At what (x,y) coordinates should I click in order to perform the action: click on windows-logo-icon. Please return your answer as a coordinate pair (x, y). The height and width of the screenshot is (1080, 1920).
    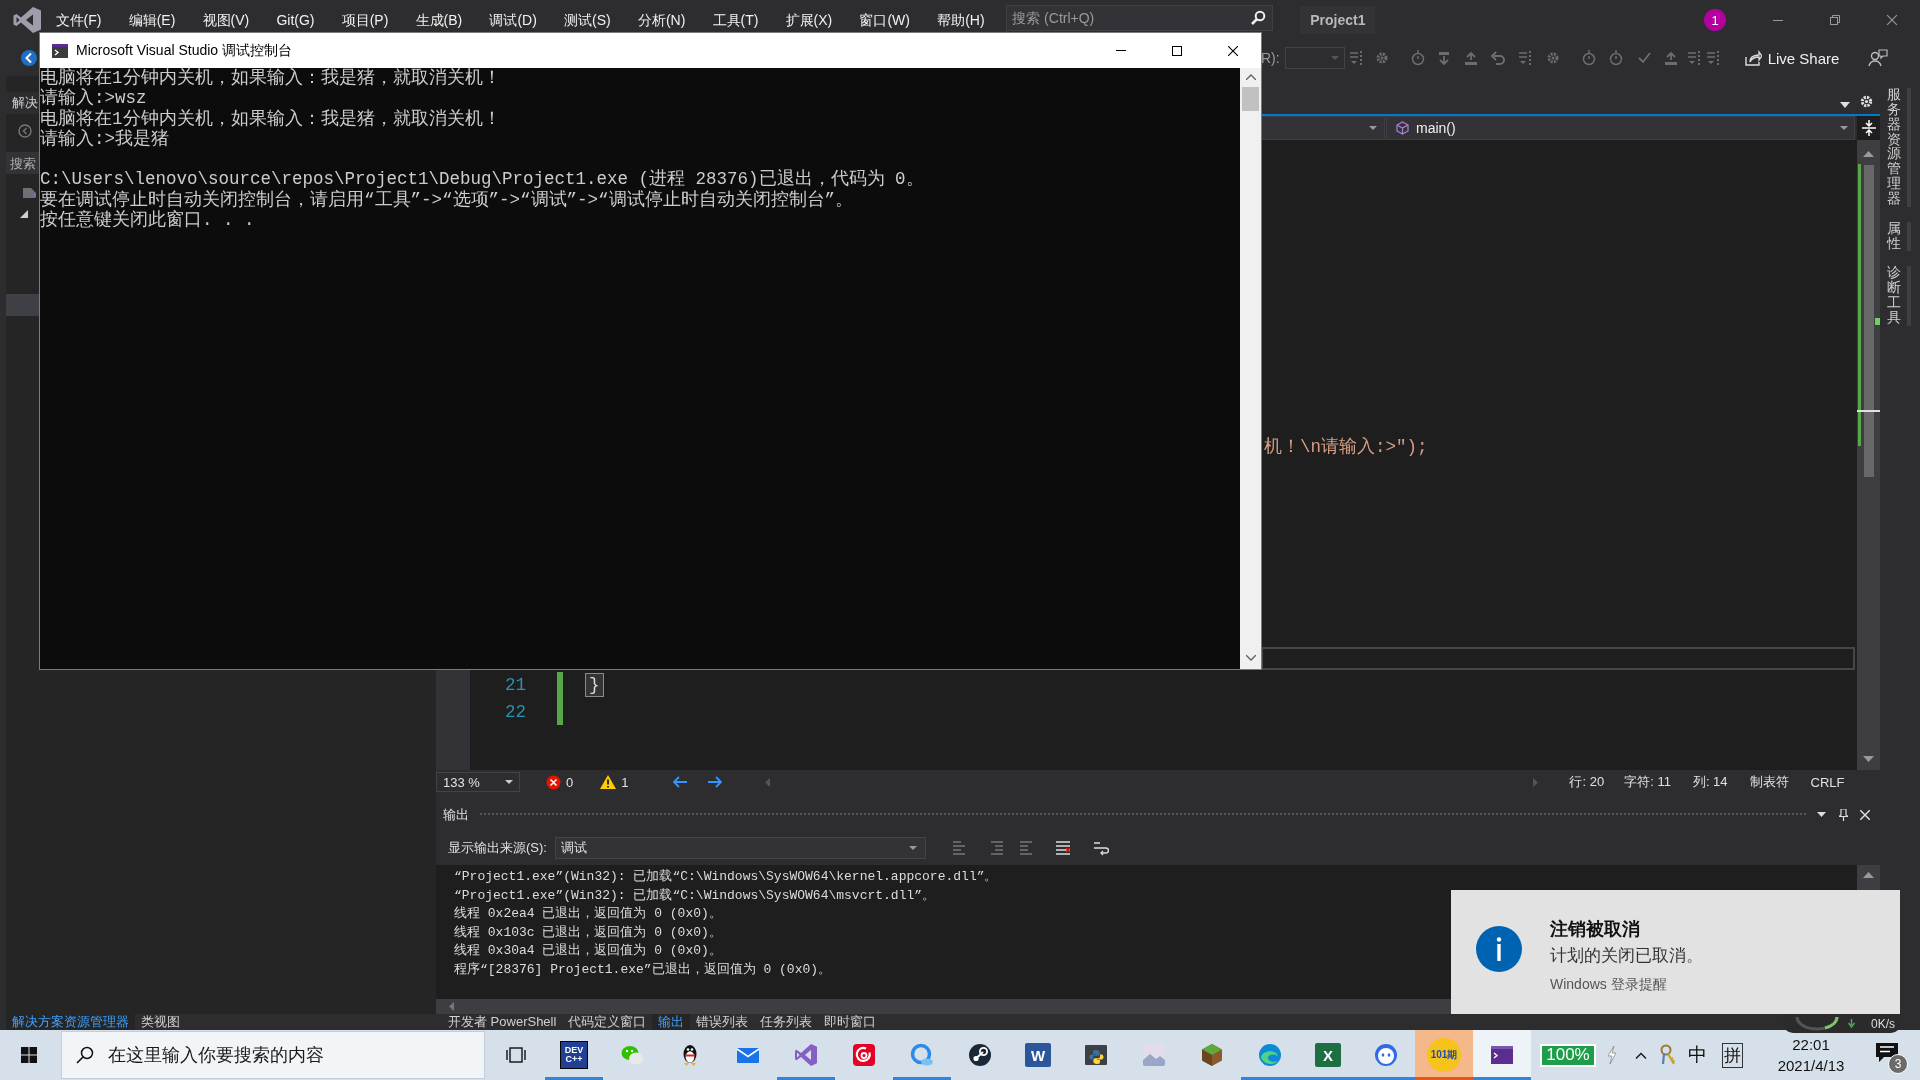
    Looking at the image, I should click on (29, 1055).